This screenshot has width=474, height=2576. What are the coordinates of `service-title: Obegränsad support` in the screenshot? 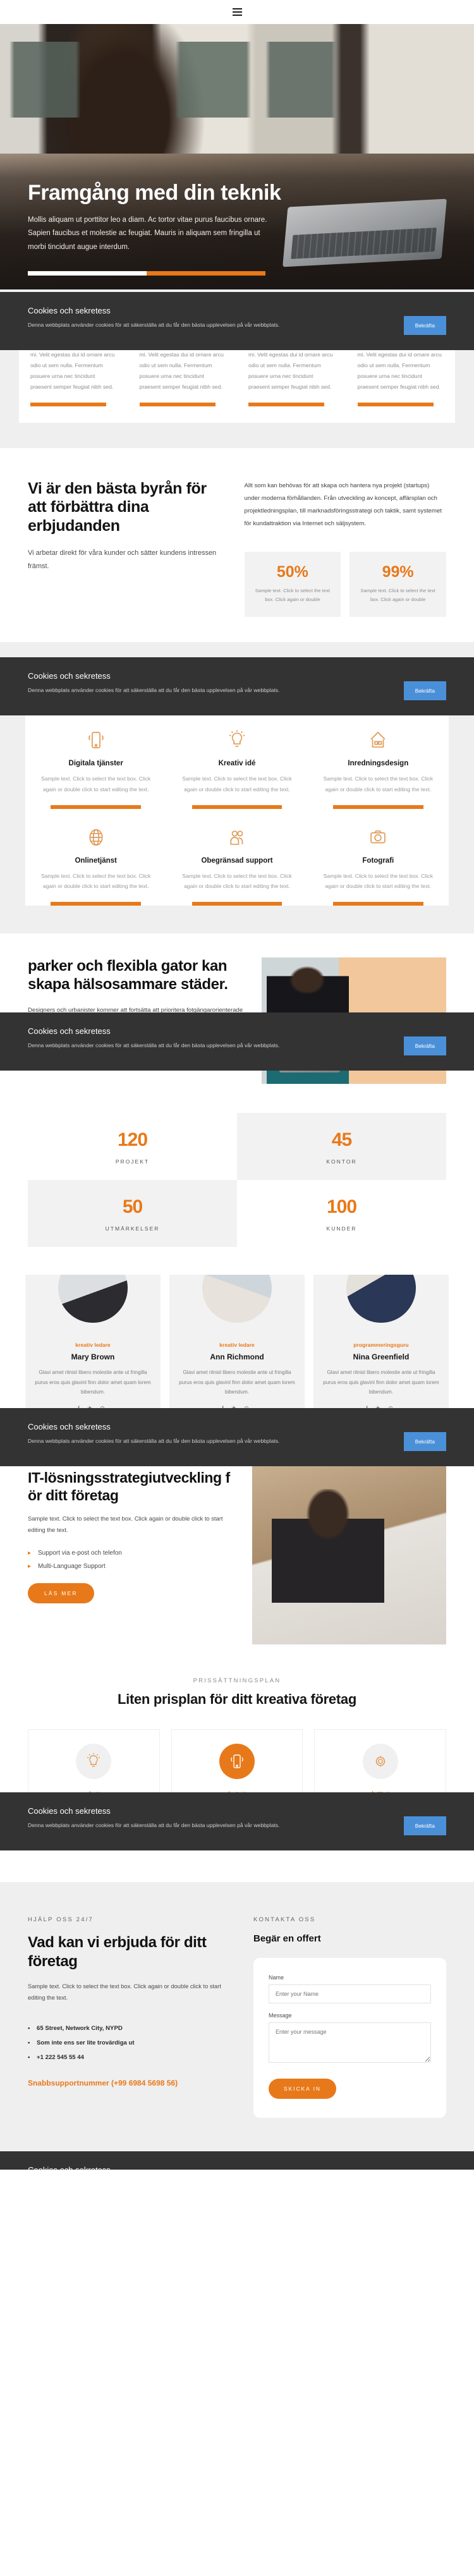 It's located at (237, 861).